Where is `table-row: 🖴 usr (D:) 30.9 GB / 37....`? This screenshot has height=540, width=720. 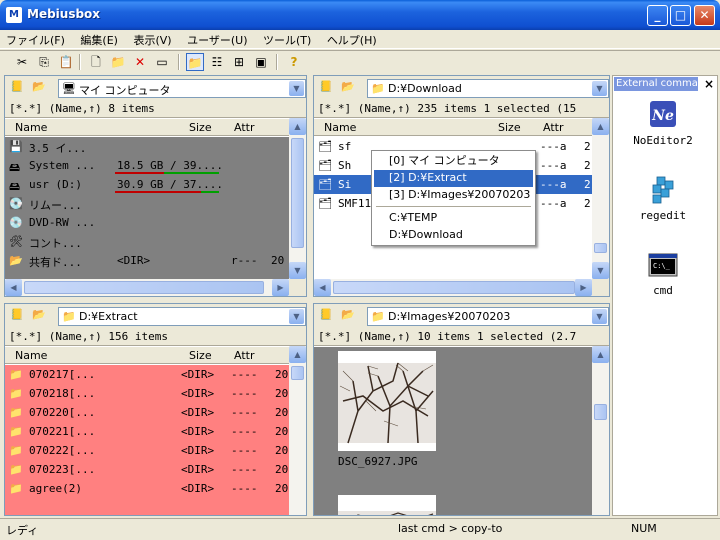
table-row: 🖴 usr (D:) 30.9 GB / 37.... is located at coordinates (147, 184).